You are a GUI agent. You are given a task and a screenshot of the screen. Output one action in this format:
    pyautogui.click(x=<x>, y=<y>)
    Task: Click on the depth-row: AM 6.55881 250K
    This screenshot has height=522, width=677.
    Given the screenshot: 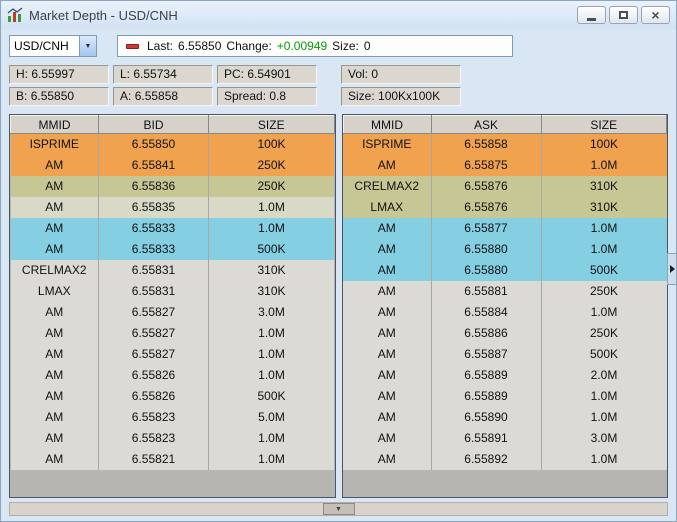 What is the action you would take?
    pyautogui.click(x=505, y=291)
    